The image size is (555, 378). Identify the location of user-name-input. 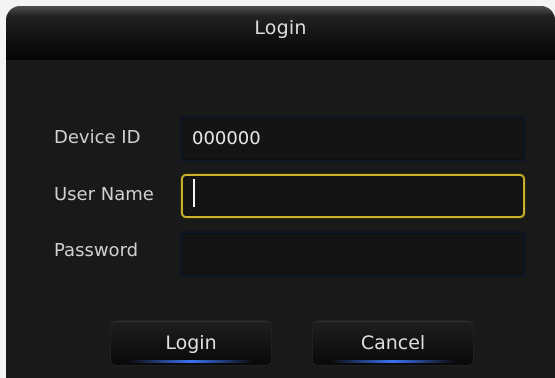
(353, 196).